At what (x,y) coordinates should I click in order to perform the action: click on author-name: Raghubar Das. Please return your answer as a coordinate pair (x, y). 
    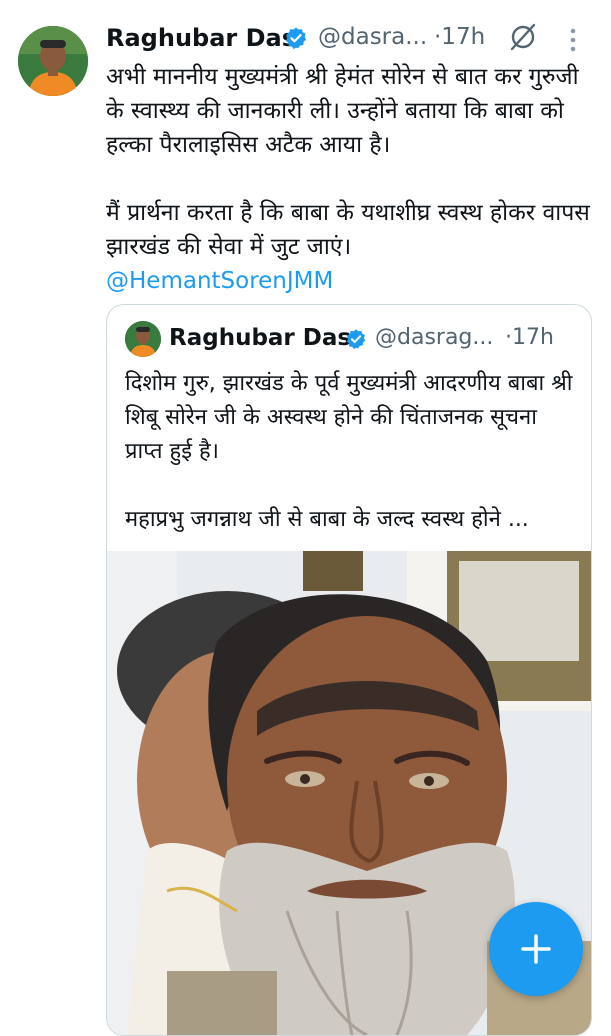
    Looking at the image, I should click on (201, 38).